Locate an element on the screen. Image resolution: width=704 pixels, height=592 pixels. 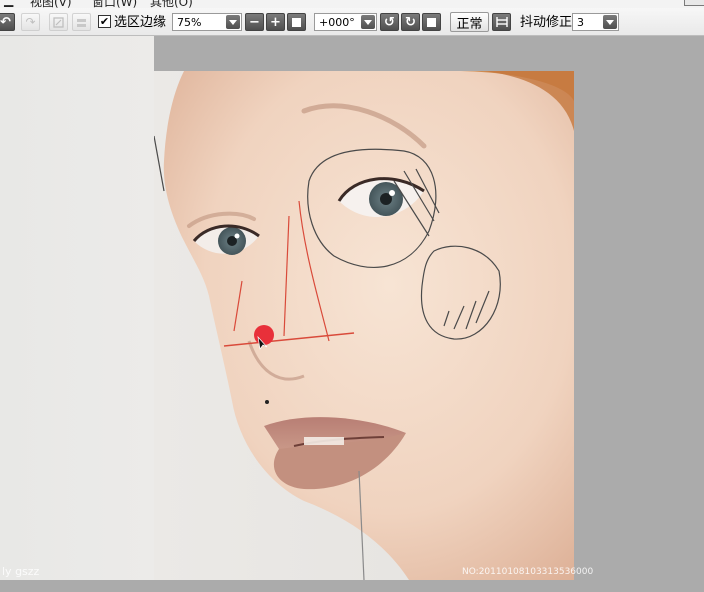
toolbar: ↶ ↷ ✔ 选区边缘 75% − + +000° ↺ ↻ 正常 抖动修正 3 is located at coordinates (352, 22).